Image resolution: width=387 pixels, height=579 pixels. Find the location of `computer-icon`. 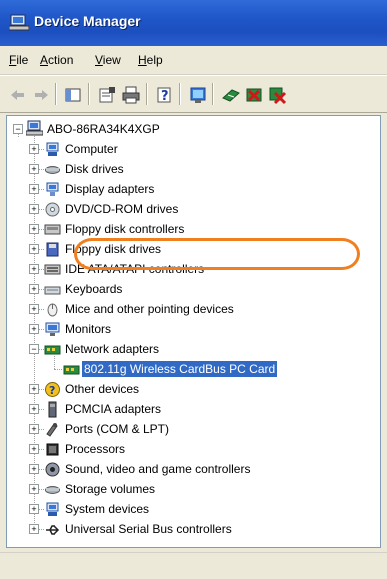

computer-icon is located at coordinates (52, 149).